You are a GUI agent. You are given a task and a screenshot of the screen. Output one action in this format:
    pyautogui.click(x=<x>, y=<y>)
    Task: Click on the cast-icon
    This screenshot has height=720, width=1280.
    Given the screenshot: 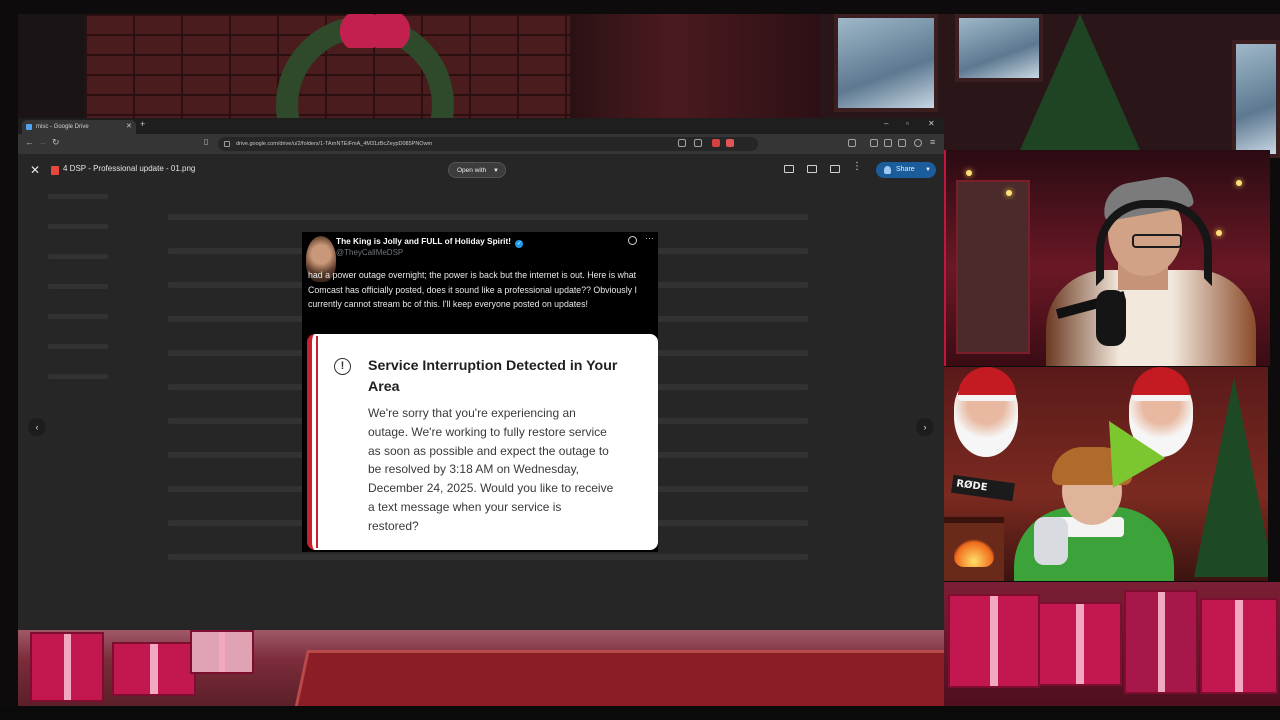 What is the action you would take?
    pyautogui.click(x=682, y=143)
    